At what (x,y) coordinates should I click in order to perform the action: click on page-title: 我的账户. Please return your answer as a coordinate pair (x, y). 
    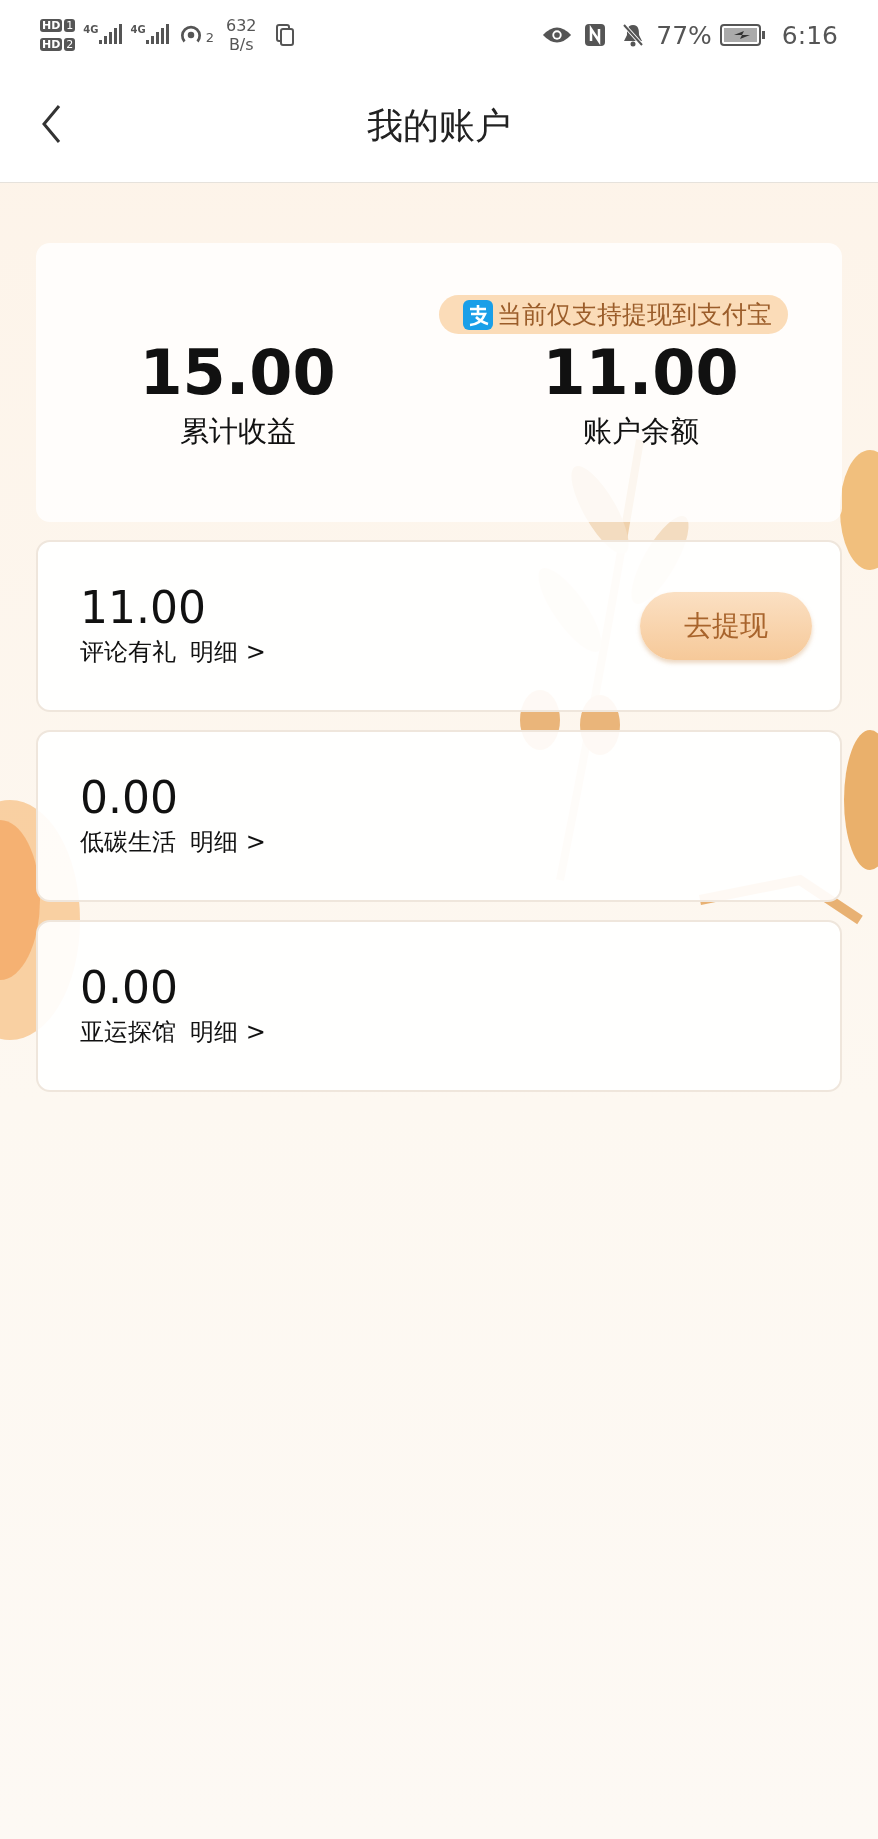
    Looking at the image, I should click on (439, 125).